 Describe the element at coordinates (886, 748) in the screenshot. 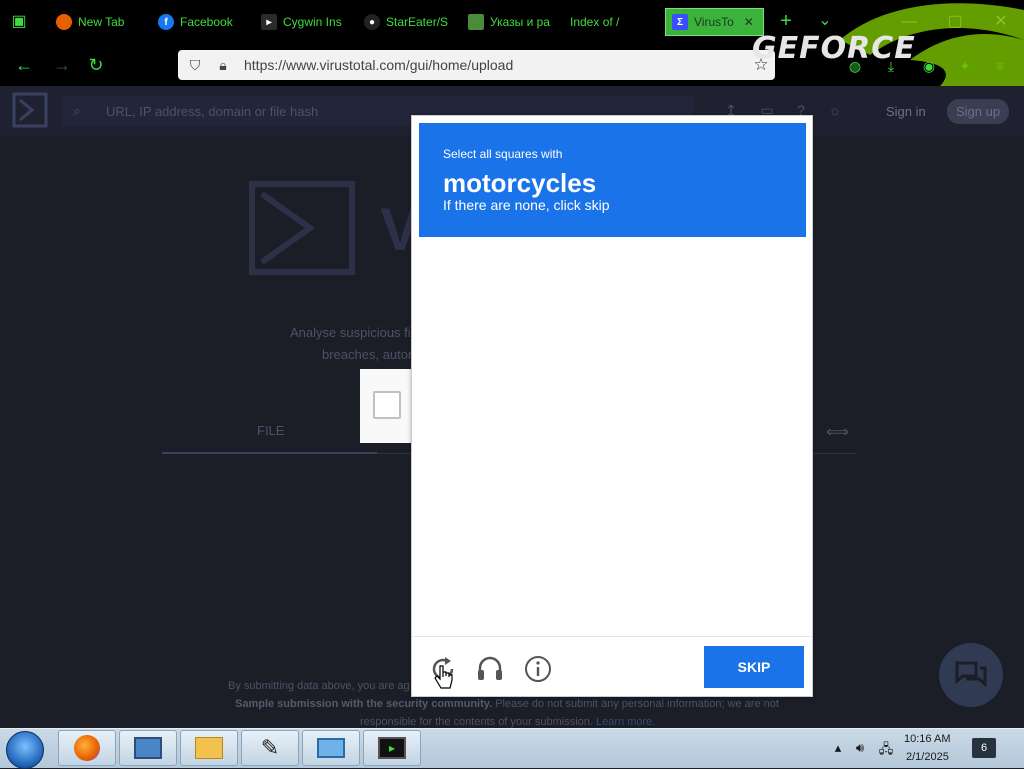

I see `network-icon: 🖧︎` at that location.